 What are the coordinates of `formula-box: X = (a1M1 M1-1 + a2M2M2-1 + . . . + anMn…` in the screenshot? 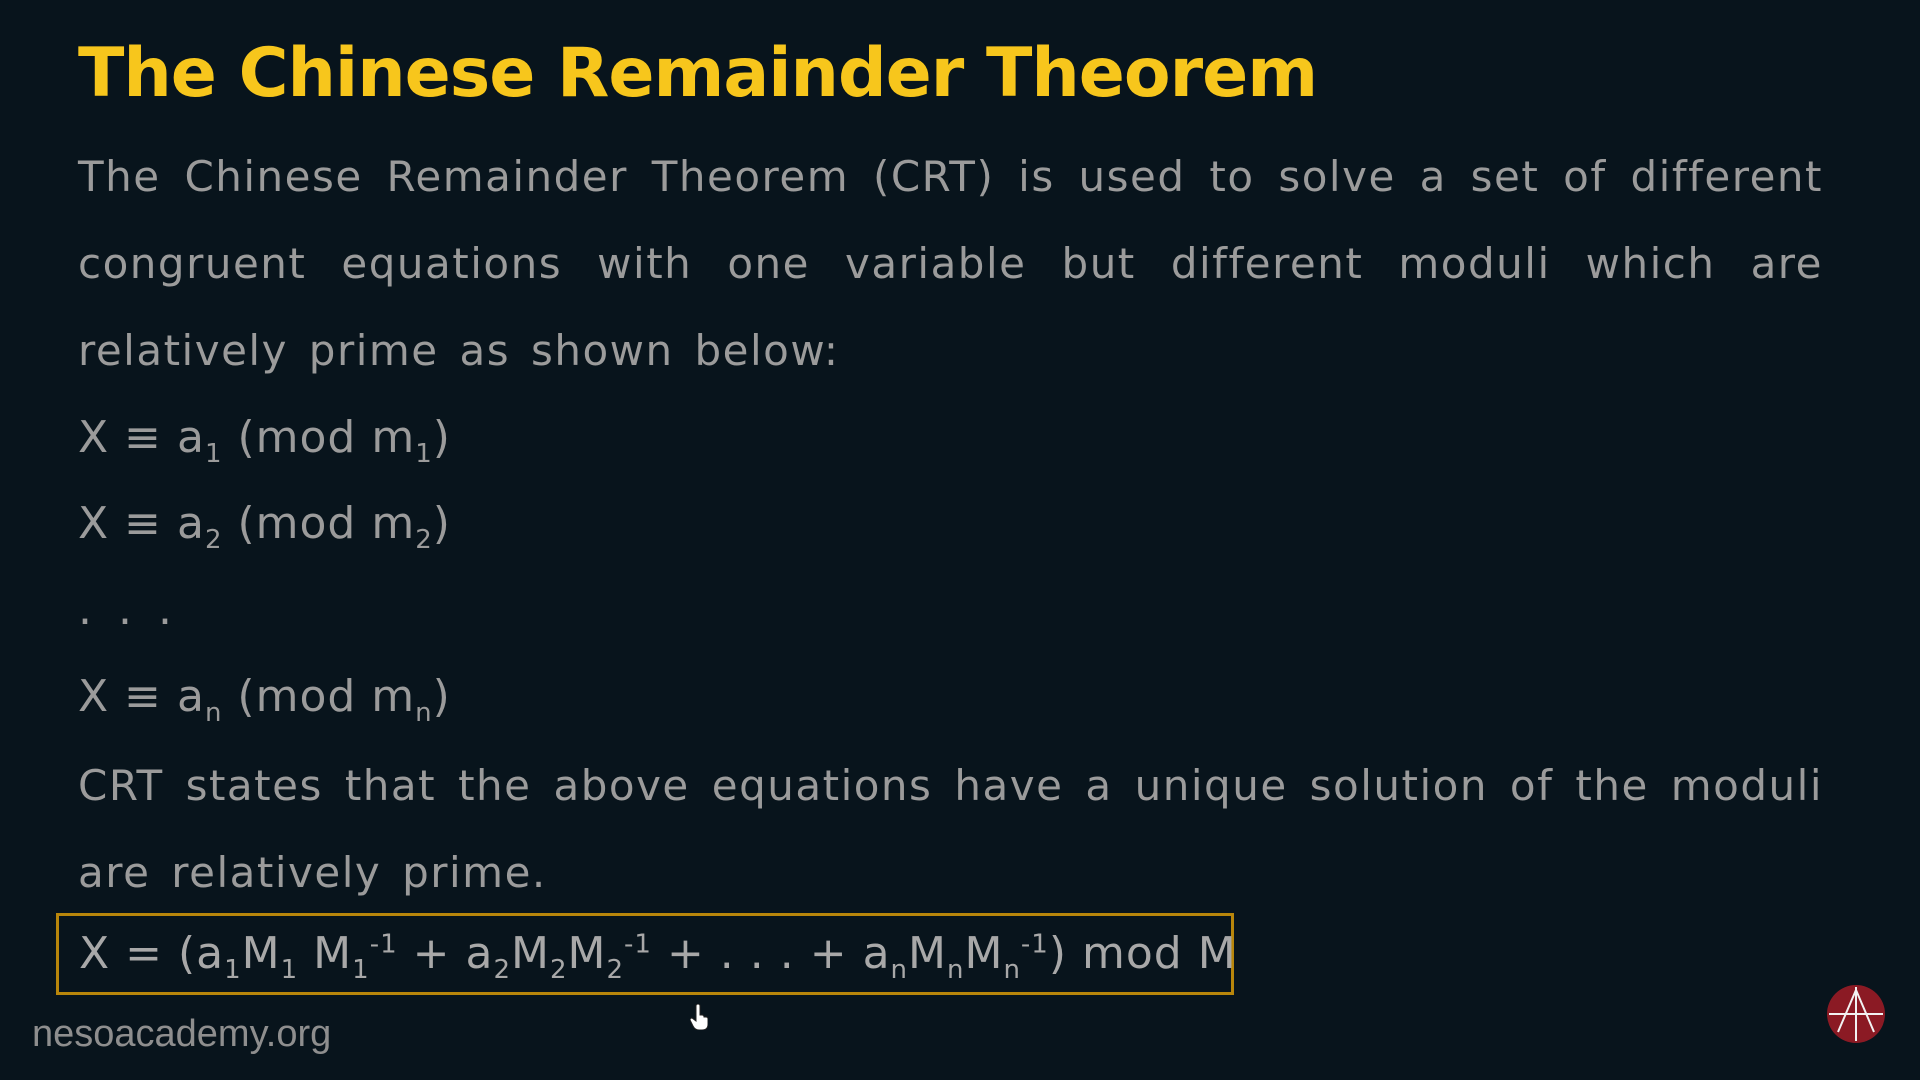 It's located at (646, 954).